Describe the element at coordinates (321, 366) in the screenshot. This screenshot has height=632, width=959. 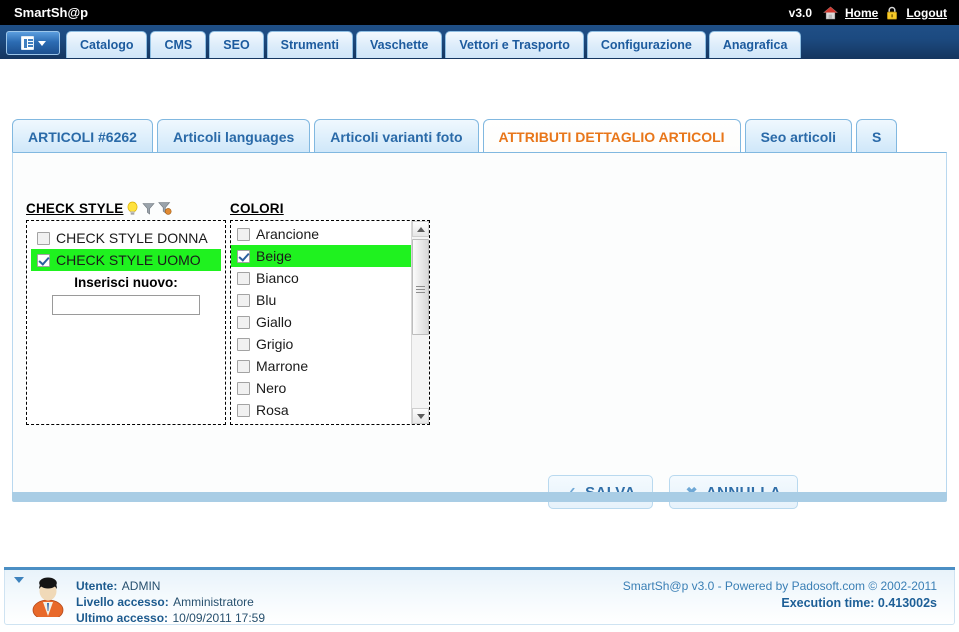
I see `colori-option-row: Marrone` at that location.